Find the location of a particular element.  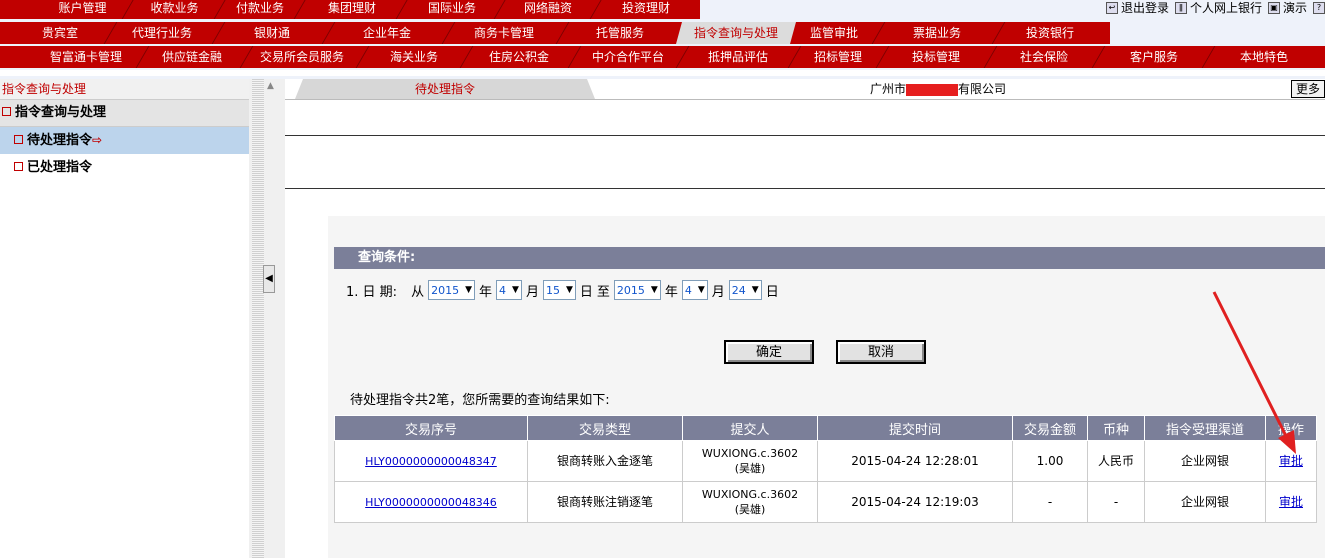

nav-tab-local: 本地特色 is located at coordinates (1264, 57).